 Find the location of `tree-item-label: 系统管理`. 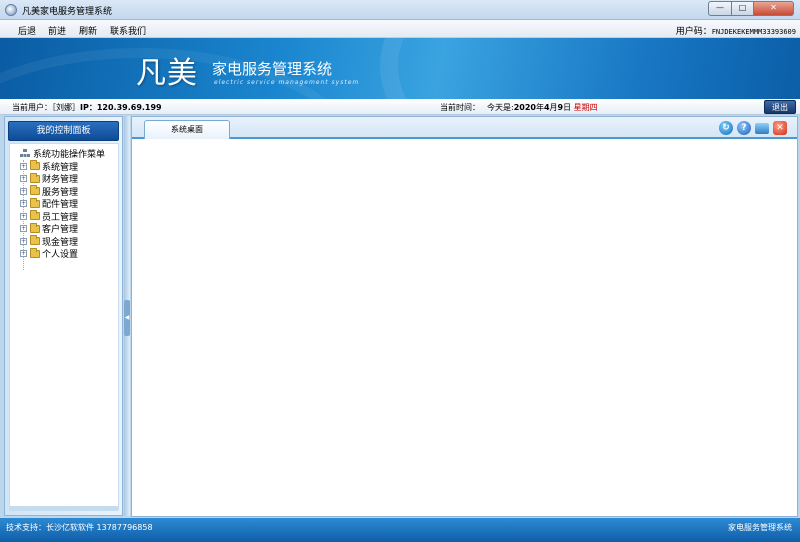

tree-item-label: 系统管理 is located at coordinates (60, 167).